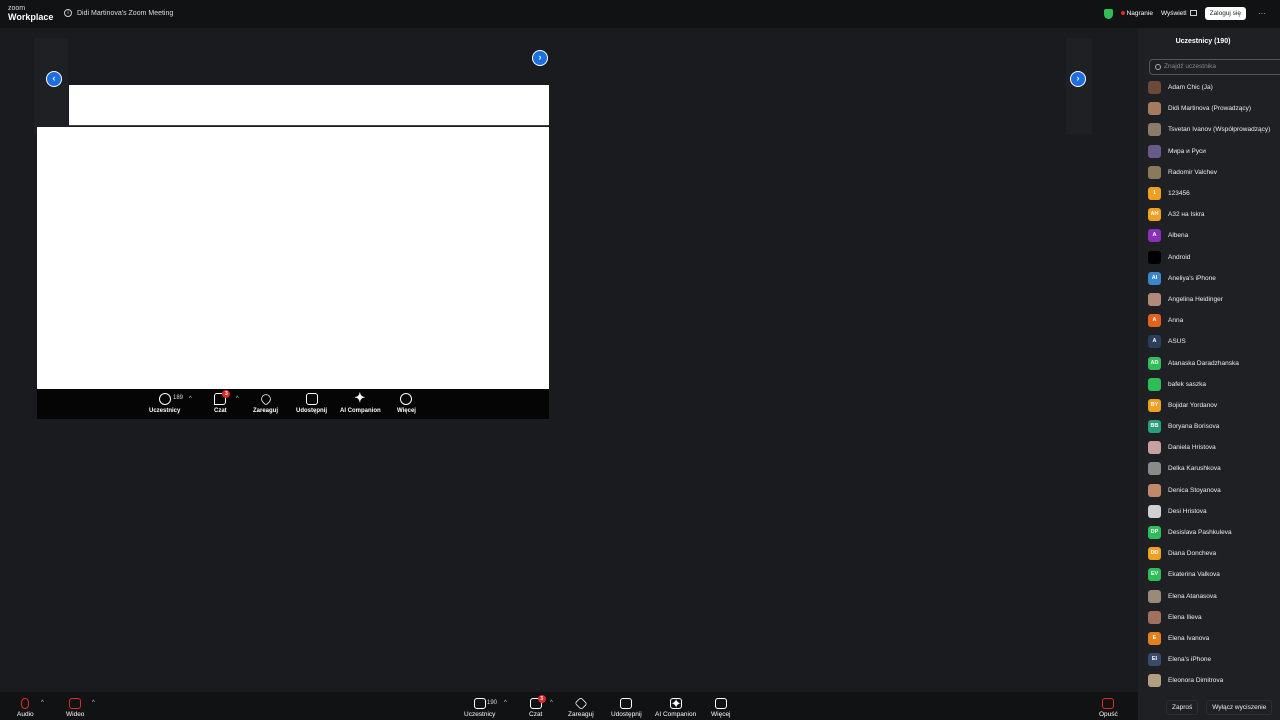  Describe the element at coordinates (1154, 533) in the screenshot. I see `avatar: DP` at that location.